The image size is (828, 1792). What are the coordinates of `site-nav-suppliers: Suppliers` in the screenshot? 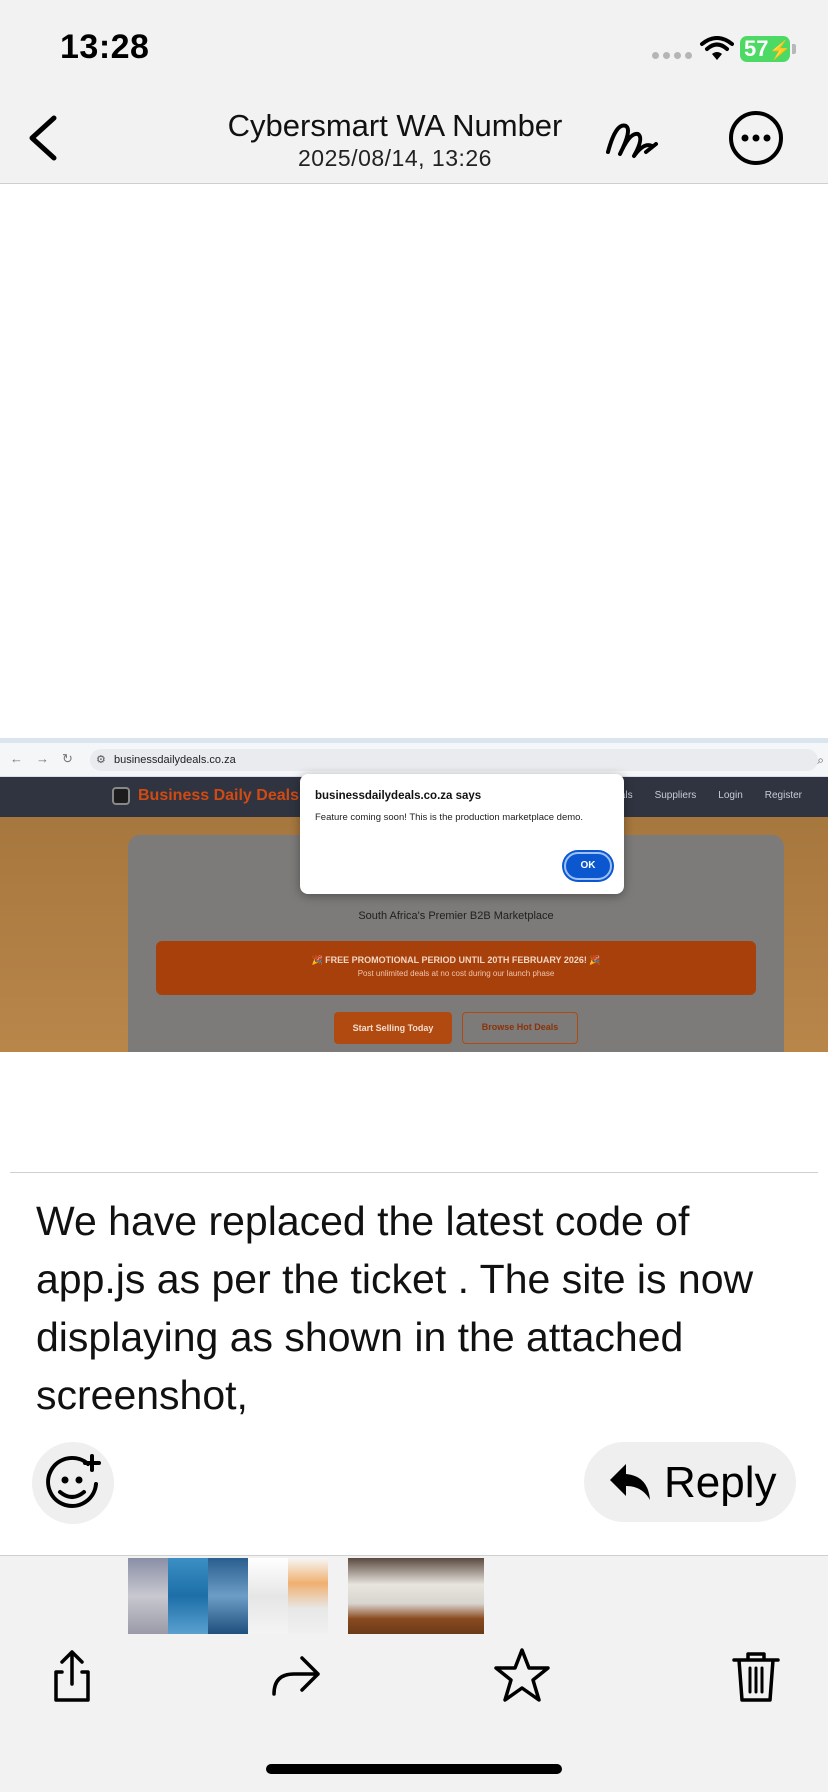 It's located at (675, 795).